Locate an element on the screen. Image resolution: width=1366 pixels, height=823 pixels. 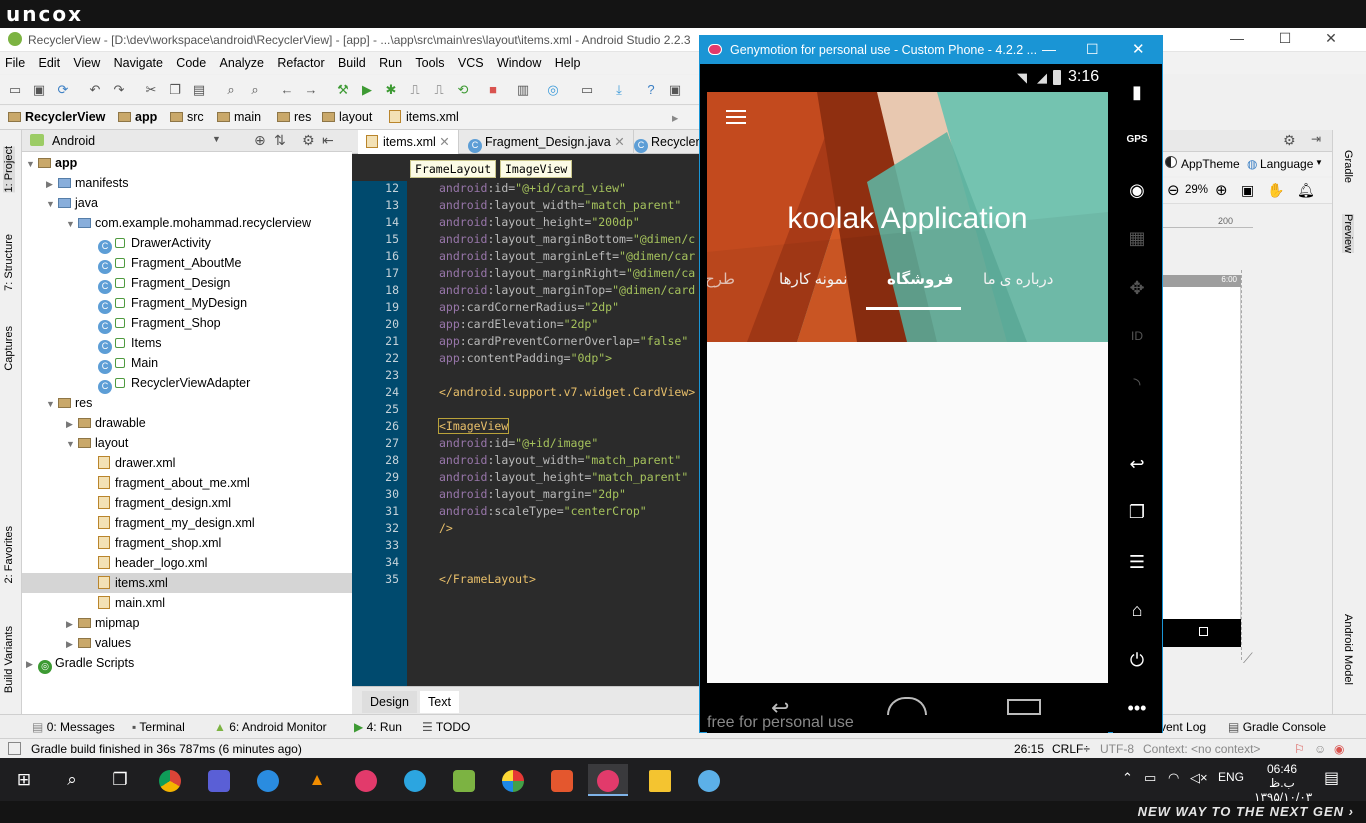
recent-apps-icon is located at coordinates (1024, 707).